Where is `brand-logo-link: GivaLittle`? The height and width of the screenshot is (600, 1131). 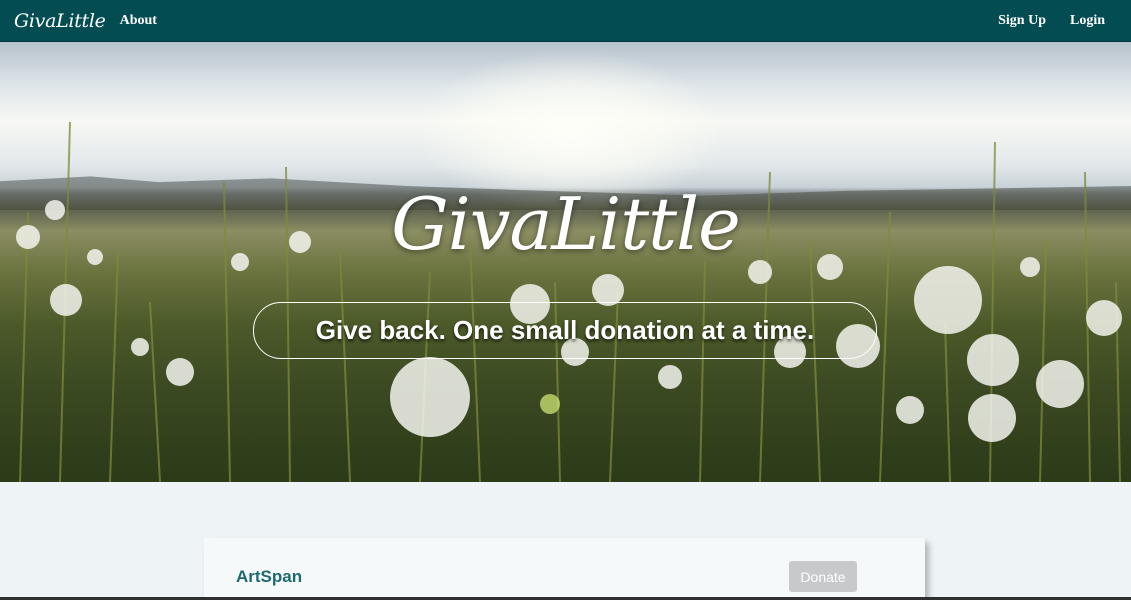
brand-logo-link: GivaLittle is located at coordinates (60, 21).